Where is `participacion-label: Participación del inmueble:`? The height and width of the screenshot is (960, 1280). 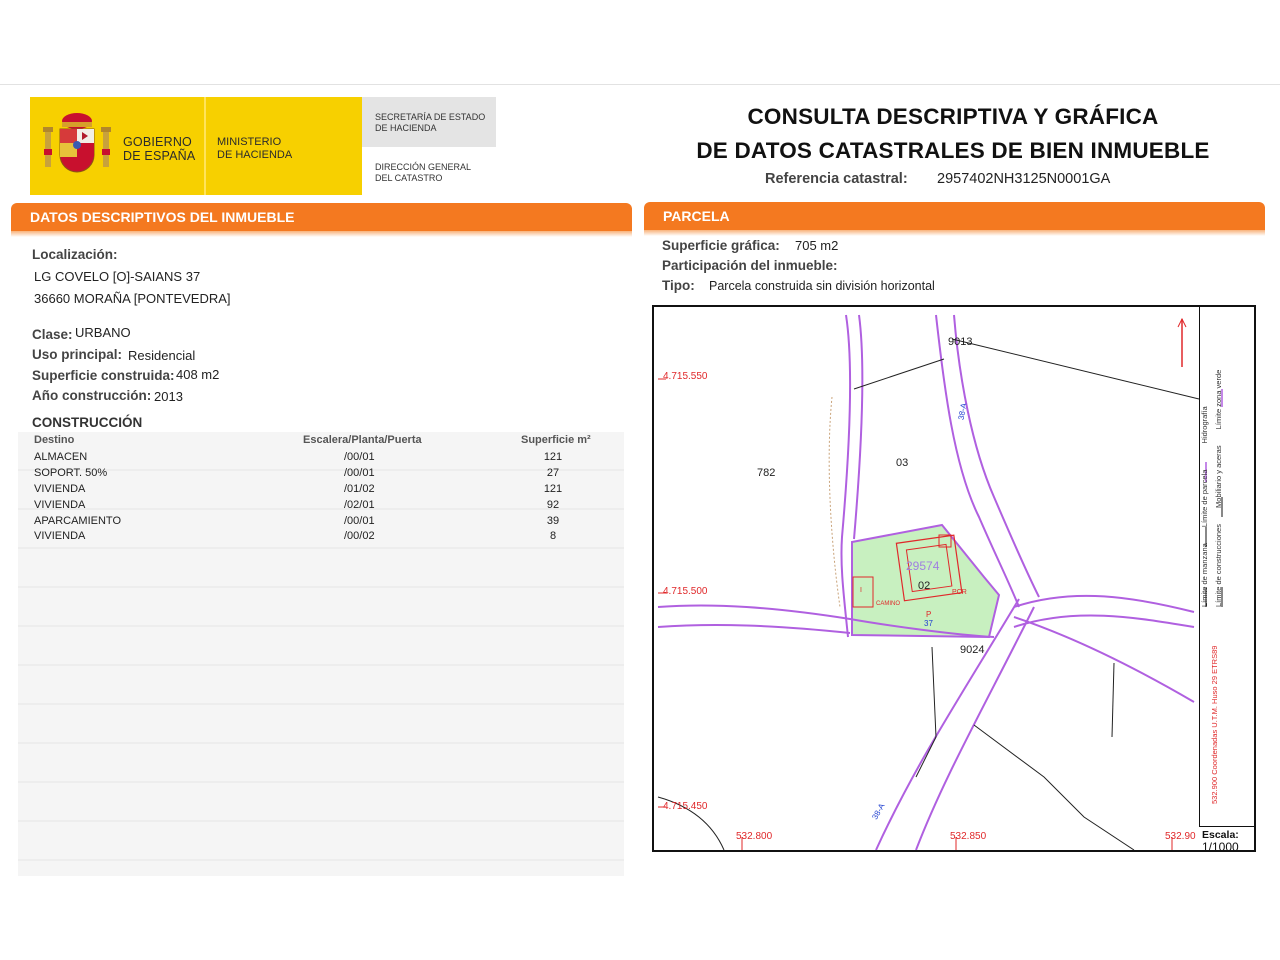
participacion-label: Participación del inmueble: is located at coordinates (750, 265).